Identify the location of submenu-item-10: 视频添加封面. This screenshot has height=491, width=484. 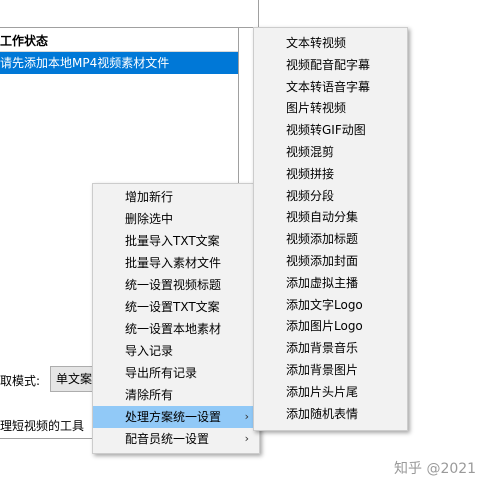
(330, 261).